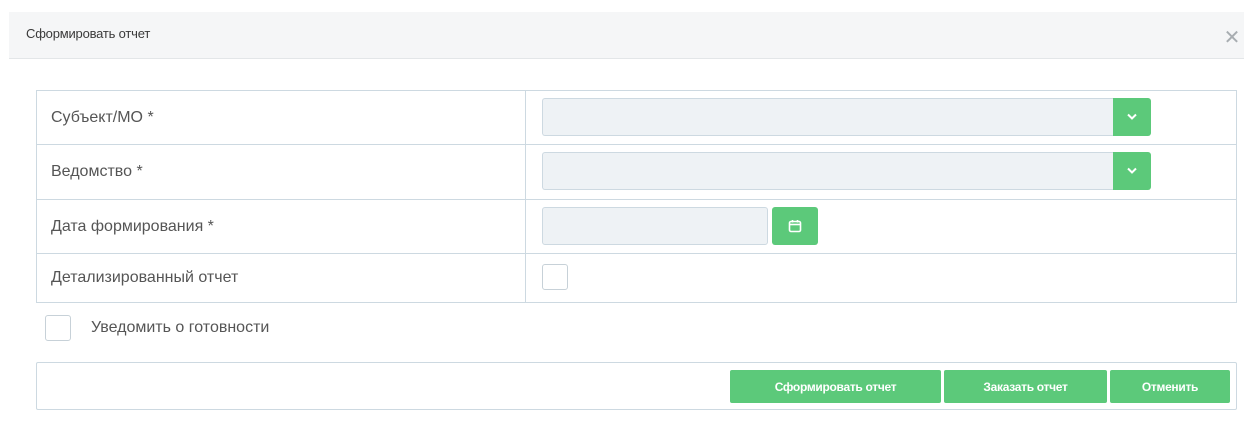 The image size is (1244, 423). What do you see at coordinates (281, 278) in the screenshot?
I see `detailed-label: Детализированный отчет` at bounding box center [281, 278].